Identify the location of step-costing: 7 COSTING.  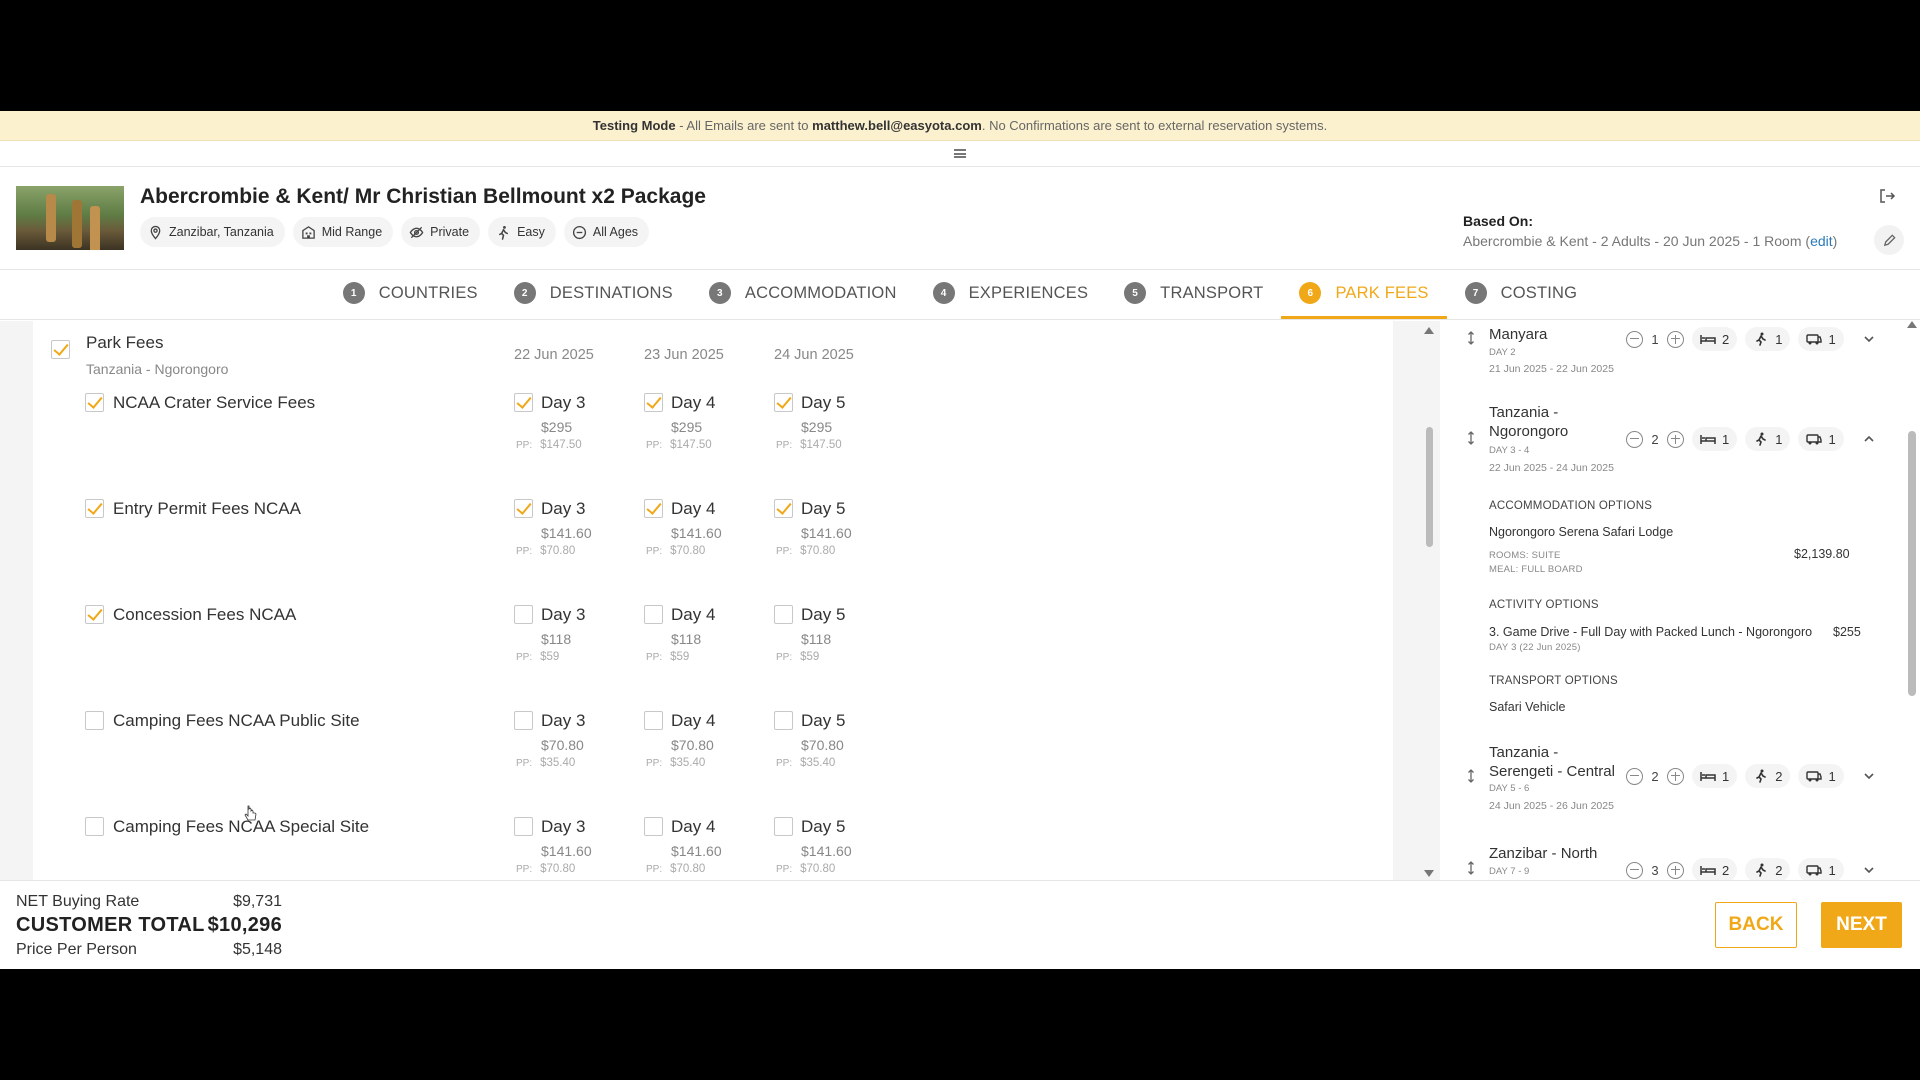
(1521, 294).